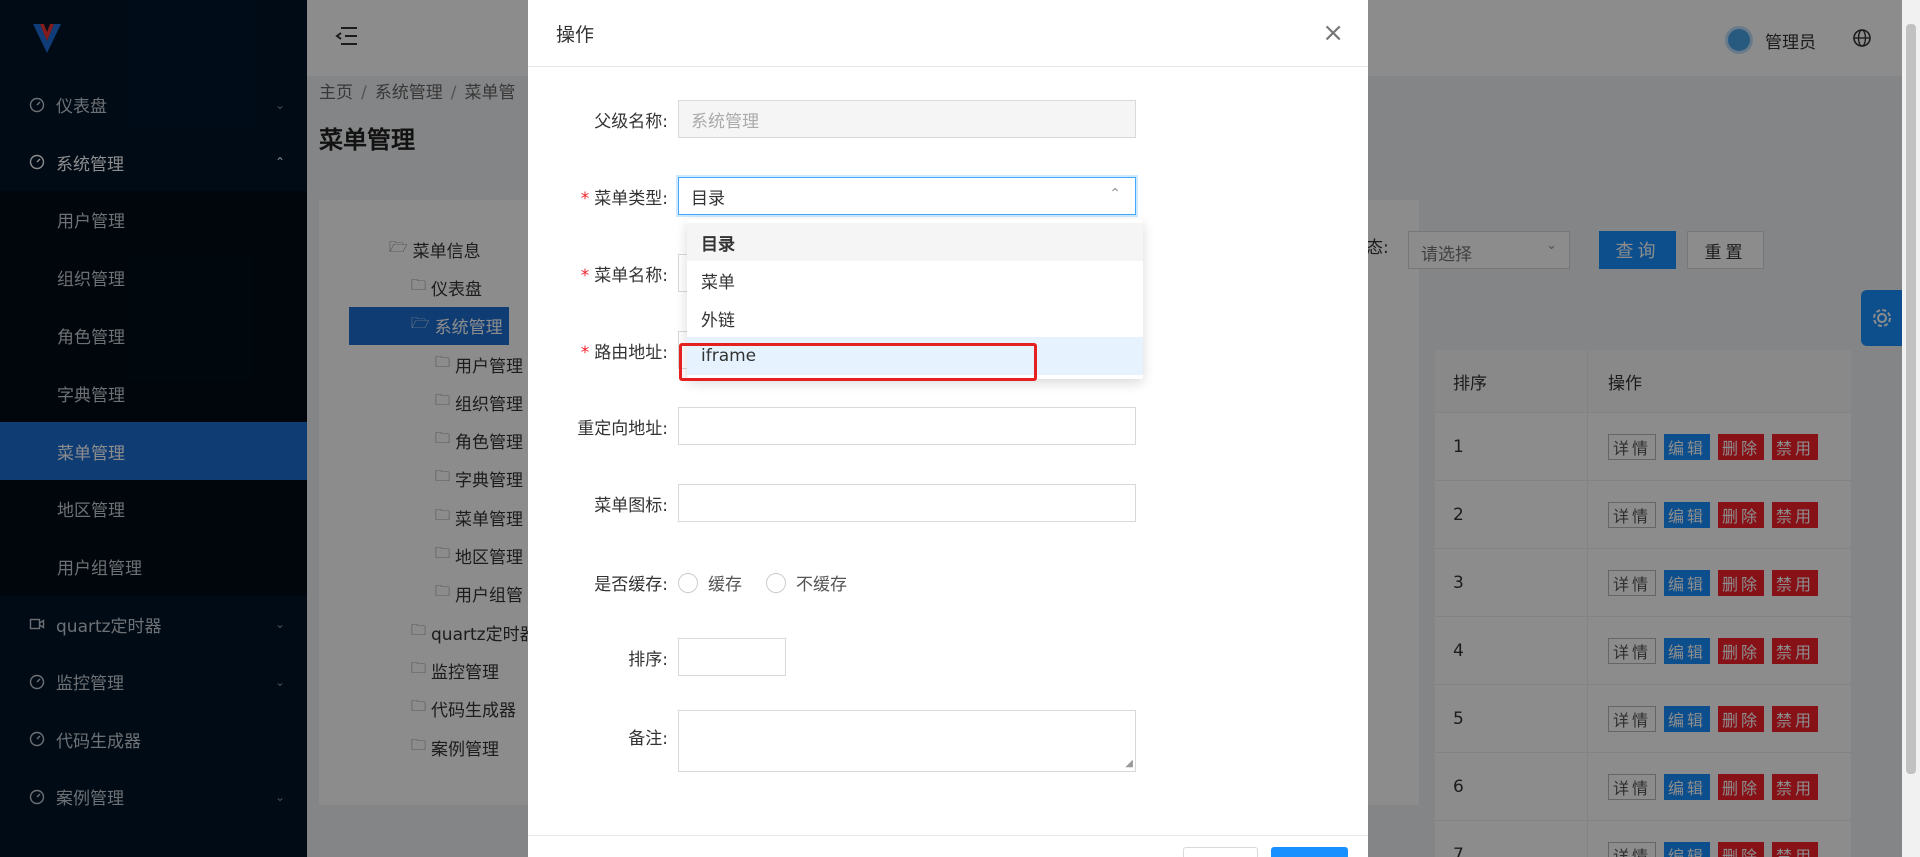  I want to click on chevron-up-icon: ⌃, so click(1115, 194).